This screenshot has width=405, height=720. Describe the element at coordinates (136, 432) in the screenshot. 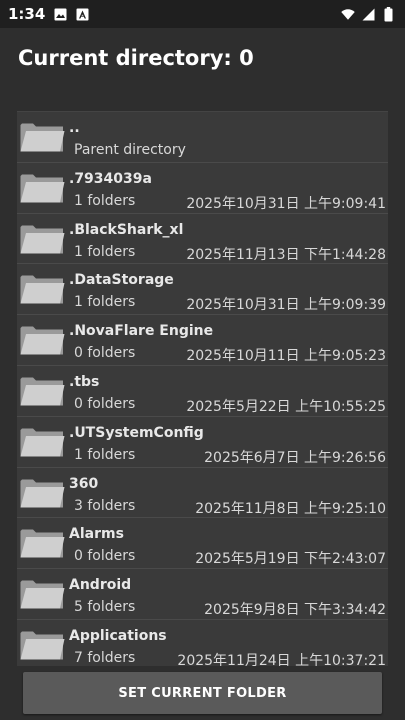

I see `folder-name: .UTSystemConfig` at that location.